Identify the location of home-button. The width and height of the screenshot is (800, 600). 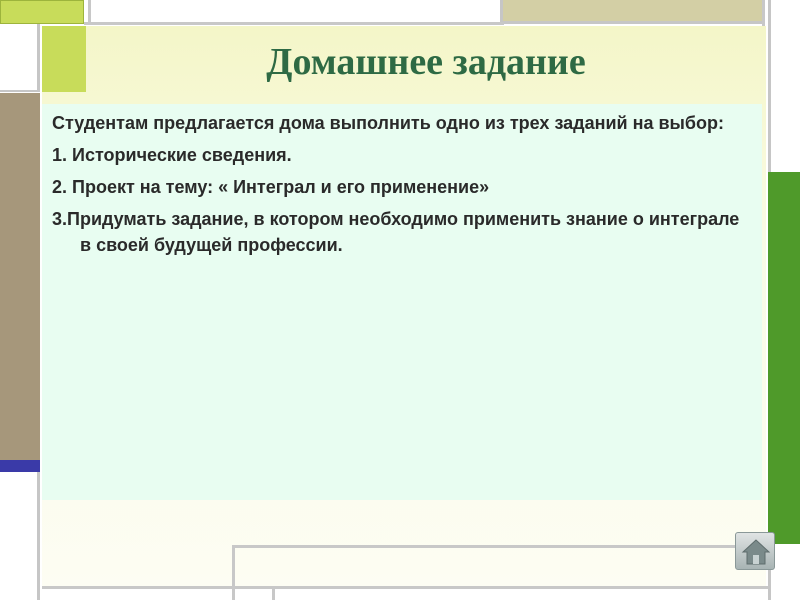
(755, 551).